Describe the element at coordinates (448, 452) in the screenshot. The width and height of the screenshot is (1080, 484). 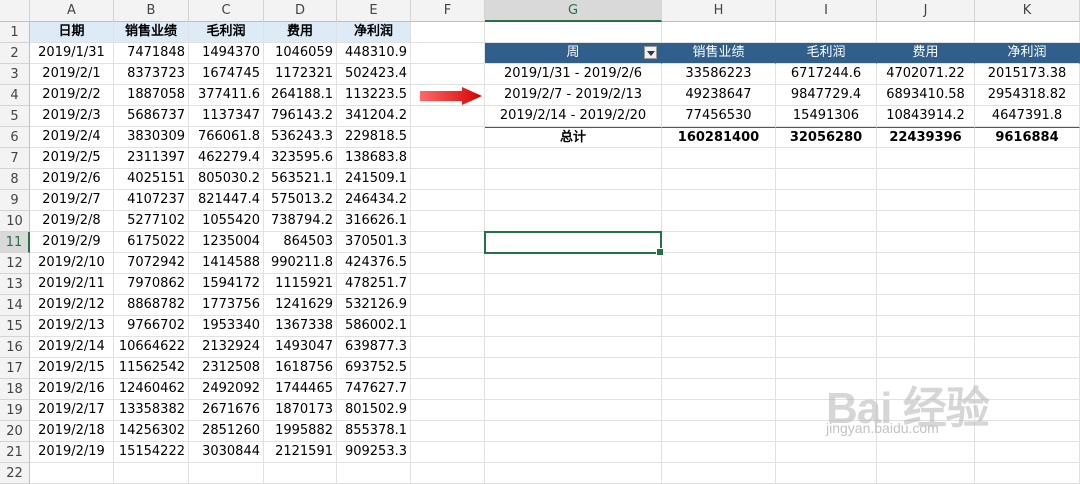
I see `cell-f21` at that location.